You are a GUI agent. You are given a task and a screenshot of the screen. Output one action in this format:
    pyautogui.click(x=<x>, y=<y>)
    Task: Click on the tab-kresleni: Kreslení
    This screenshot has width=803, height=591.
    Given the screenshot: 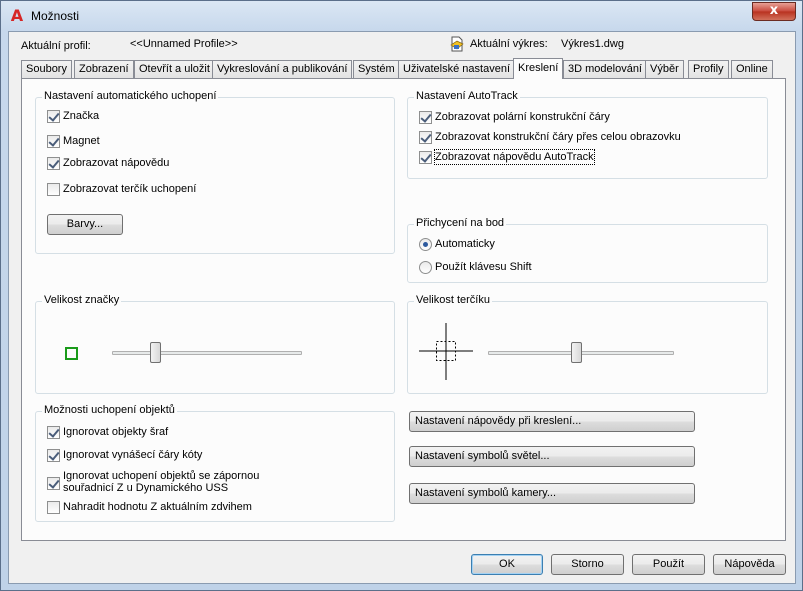 What is the action you would take?
    pyautogui.click(x=538, y=68)
    